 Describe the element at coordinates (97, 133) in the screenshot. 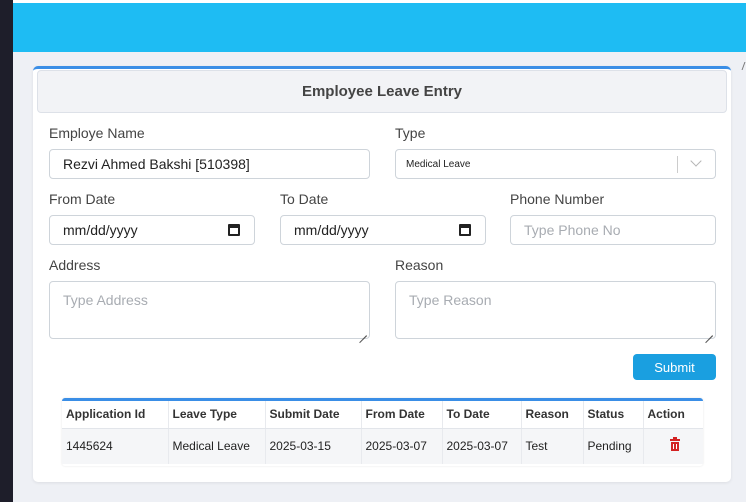

I see `employee-name-label: Employe Name` at that location.